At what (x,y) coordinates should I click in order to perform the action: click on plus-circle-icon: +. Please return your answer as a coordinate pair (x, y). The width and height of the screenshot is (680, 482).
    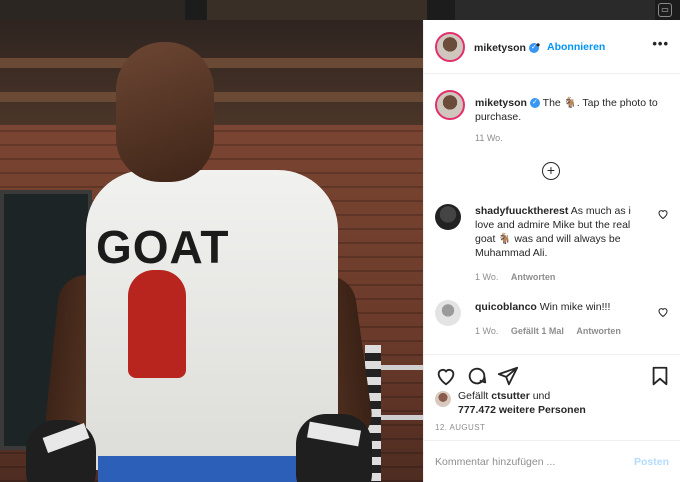
    Looking at the image, I should click on (551, 171).